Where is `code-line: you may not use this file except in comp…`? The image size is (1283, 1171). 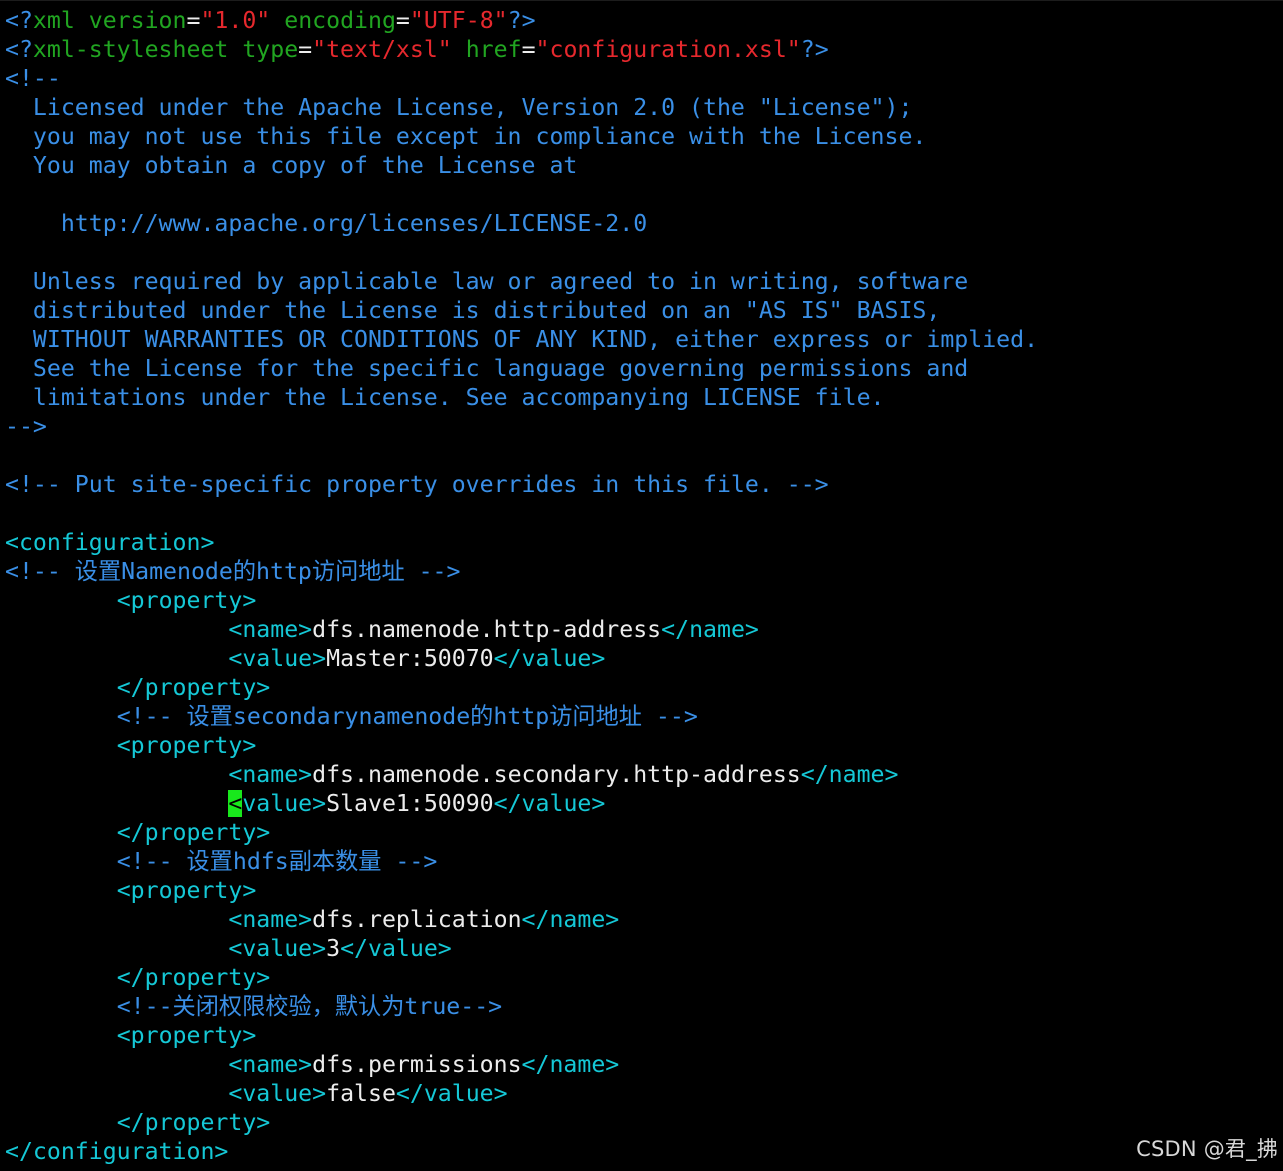
code-line: you may not use this file except in comp… is located at coordinates (521, 136).